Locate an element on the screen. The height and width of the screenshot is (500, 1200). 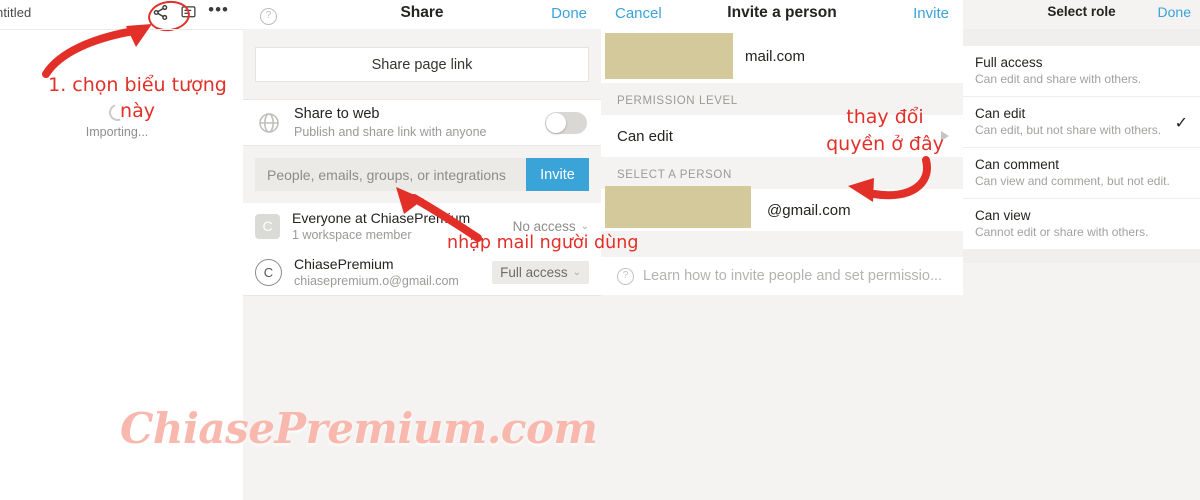
share-page-link-button: Share page link is located at coordinates (422, 64).